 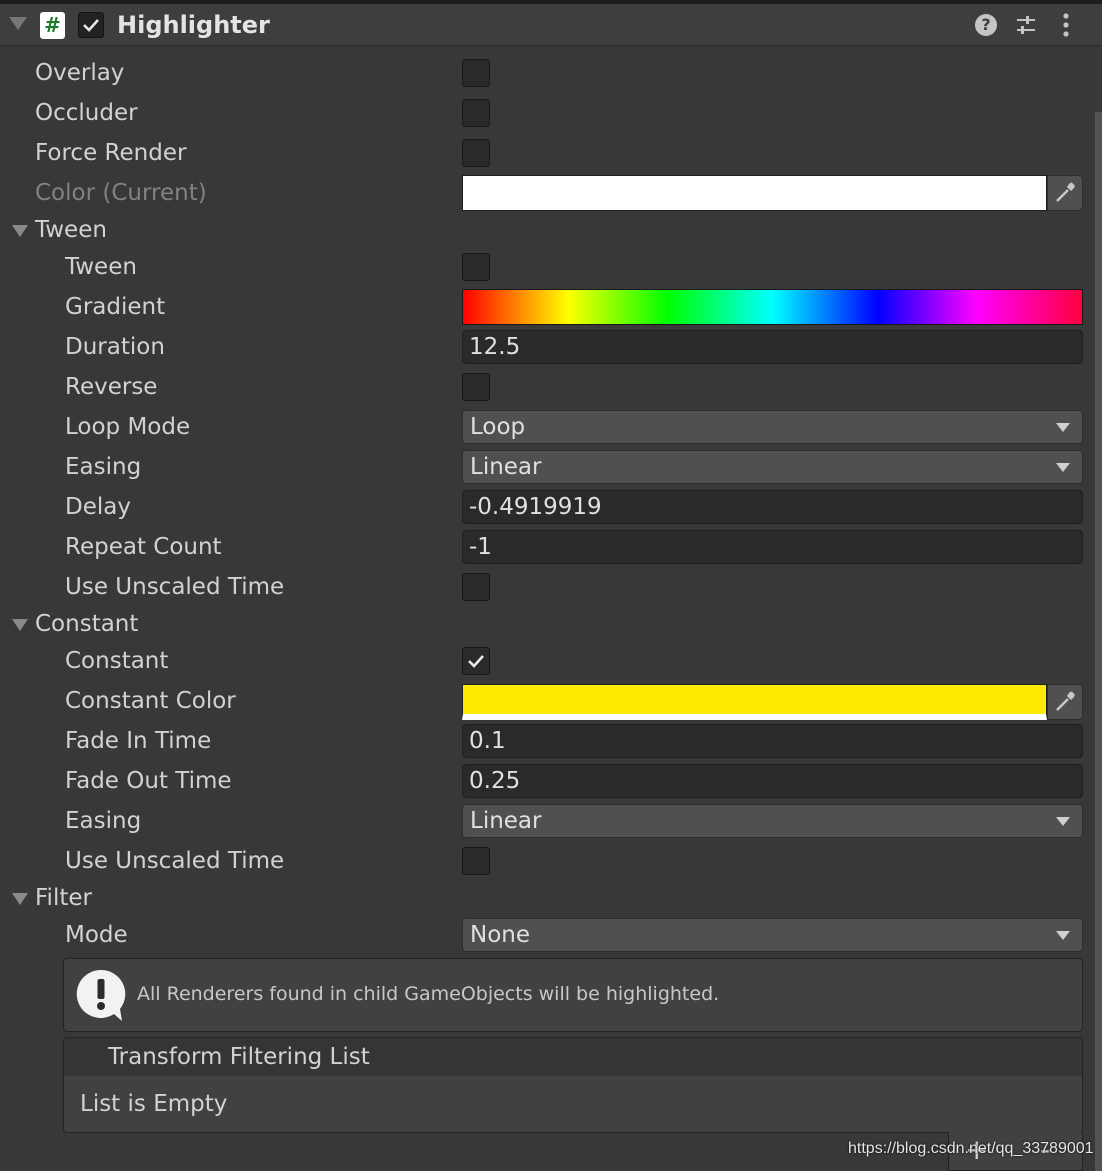 I want to click on gradient-label: Gradient, so click(x=115, y=307).